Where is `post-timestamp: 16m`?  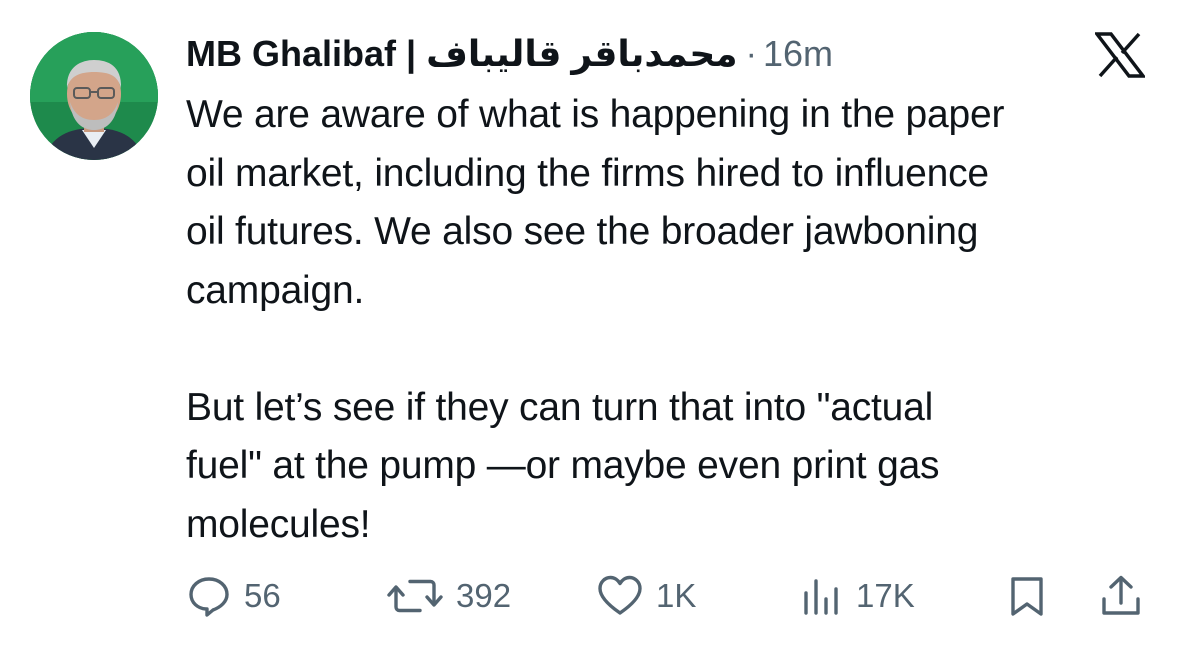 post-timestamp: 16m is located at coordinates (798, 54).